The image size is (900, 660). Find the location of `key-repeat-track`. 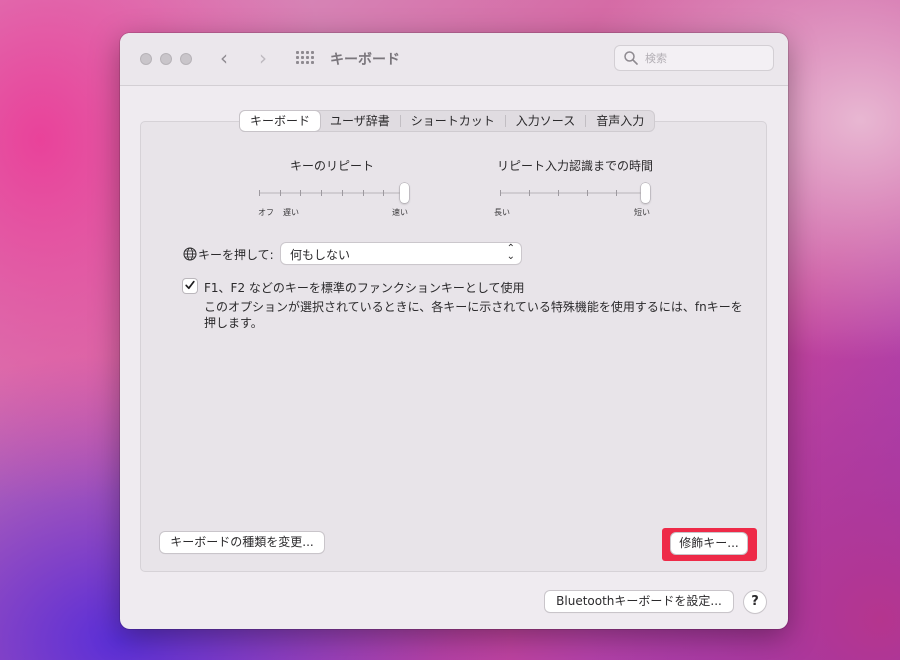

key-repeat-track is located at coordinates (331, 193).